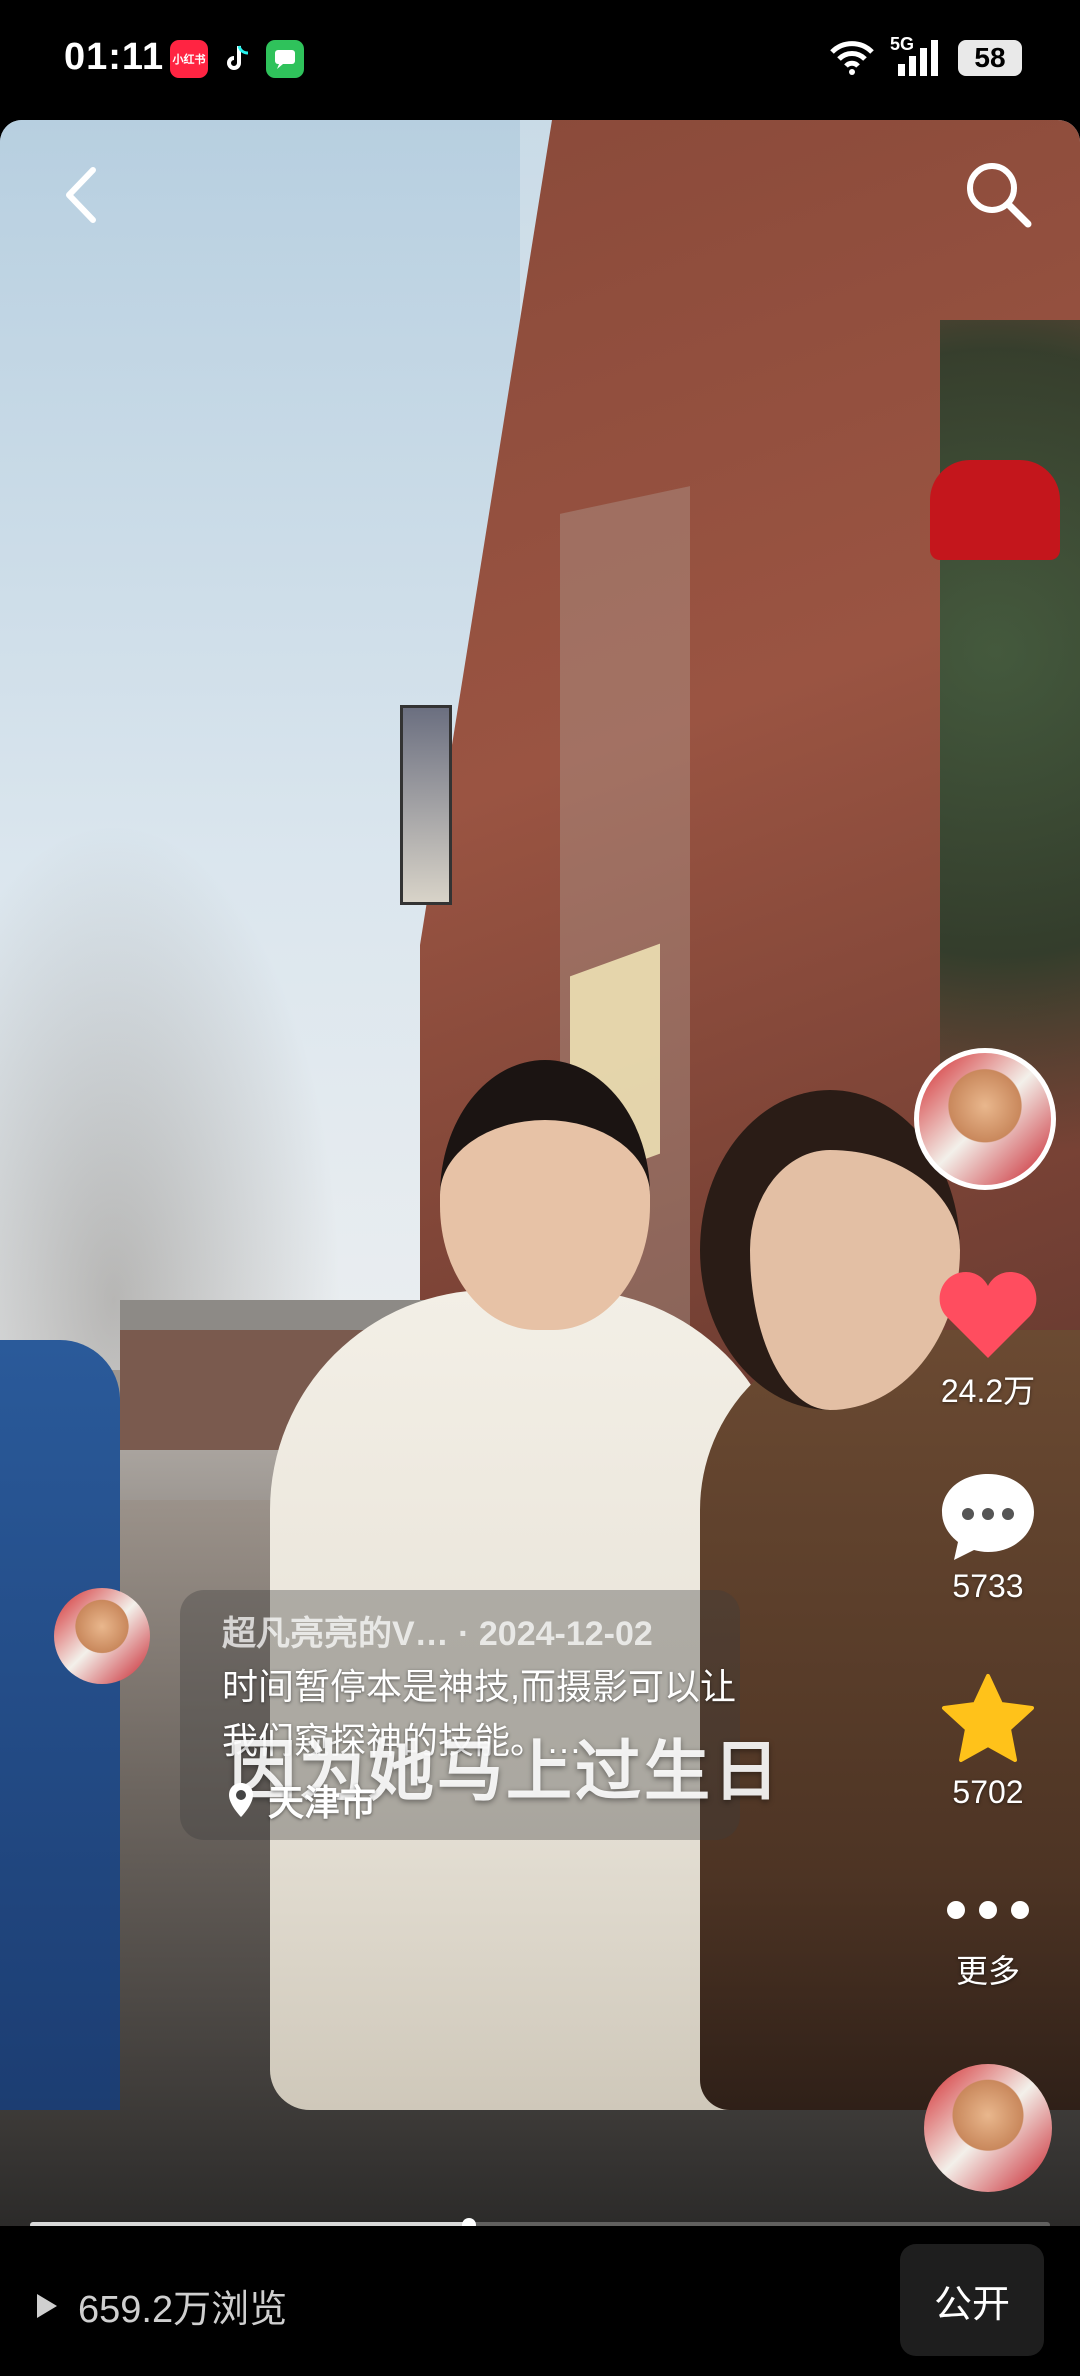 The width and height of the screenshot is (1080, 2376). Describe the element at coordinates (114, 57) in the screenshot. I see `status-time: 01:11` at that location.